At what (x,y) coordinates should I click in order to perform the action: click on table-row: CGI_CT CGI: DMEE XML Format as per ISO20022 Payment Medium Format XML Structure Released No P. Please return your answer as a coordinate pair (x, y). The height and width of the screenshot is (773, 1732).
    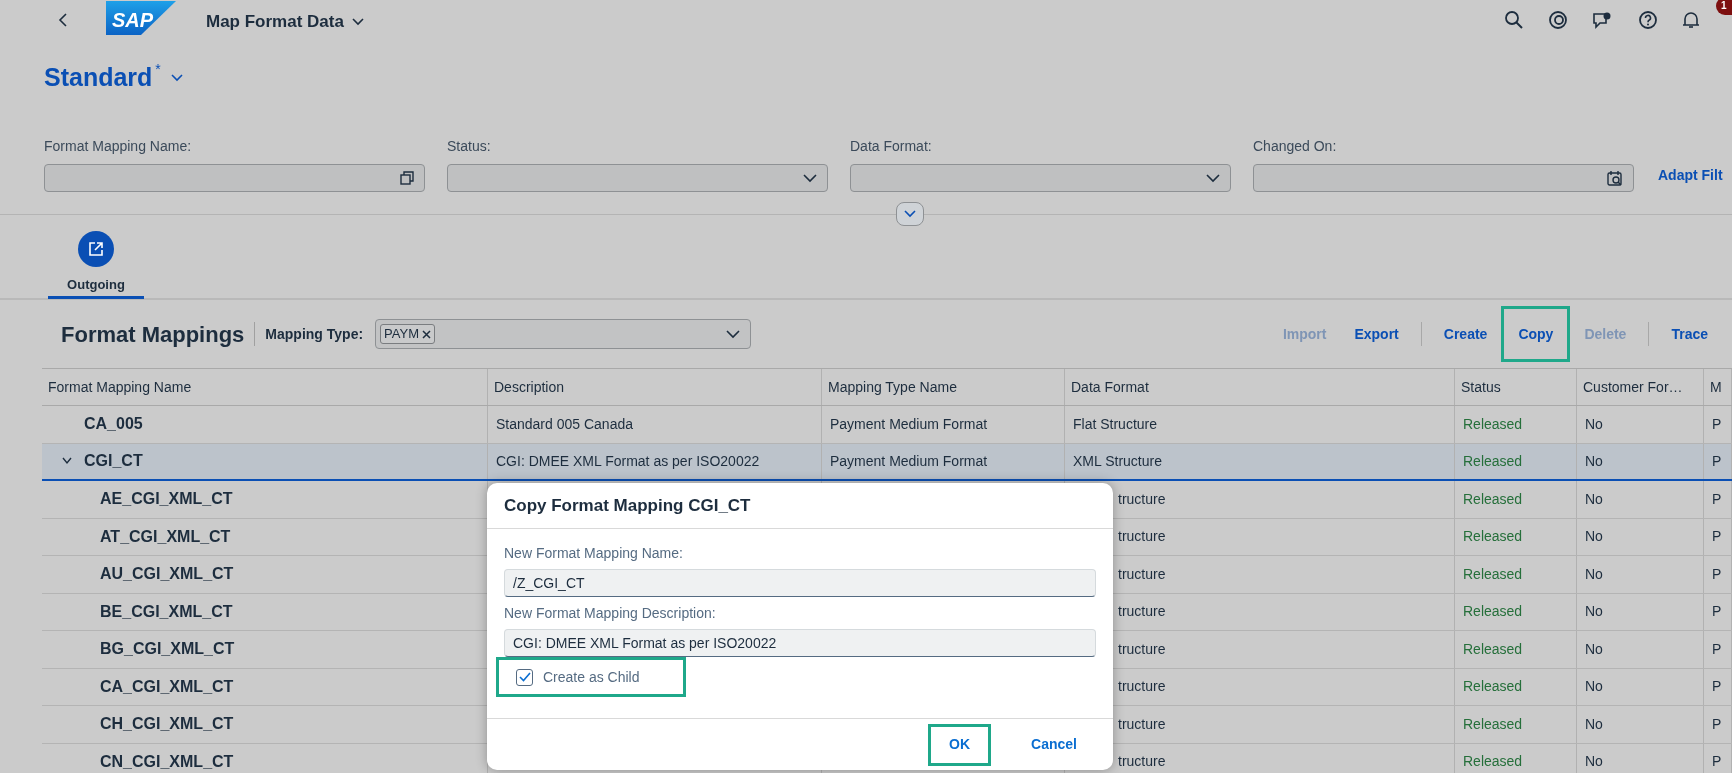
    Looking at the image, I should click on (887, 462).